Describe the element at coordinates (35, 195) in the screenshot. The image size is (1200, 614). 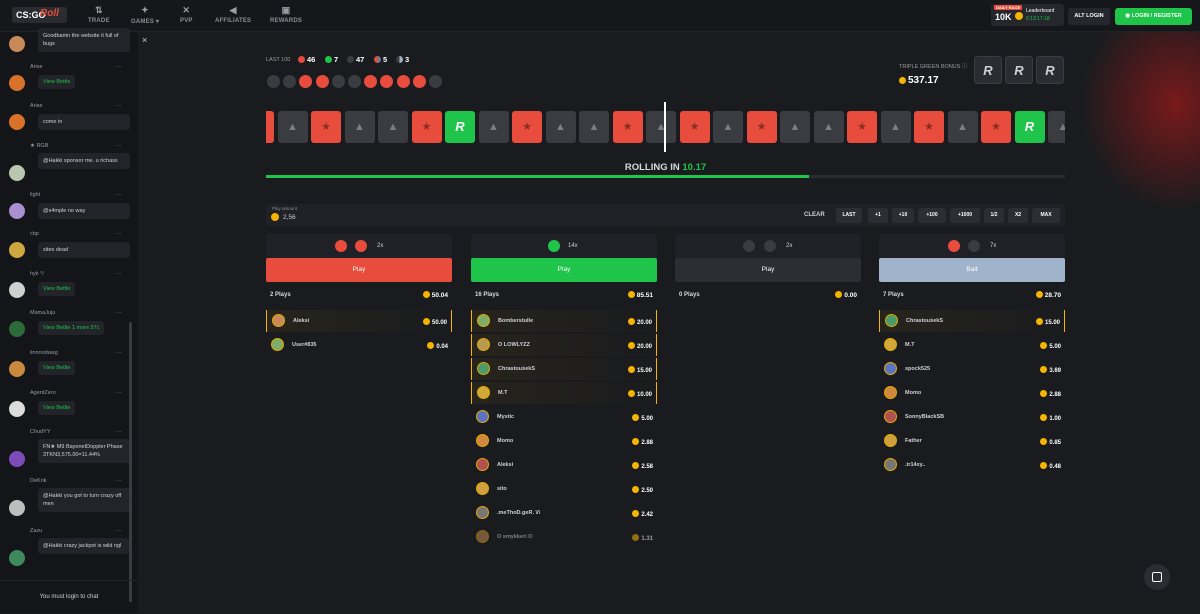
I see `chat-username: light` at that location.